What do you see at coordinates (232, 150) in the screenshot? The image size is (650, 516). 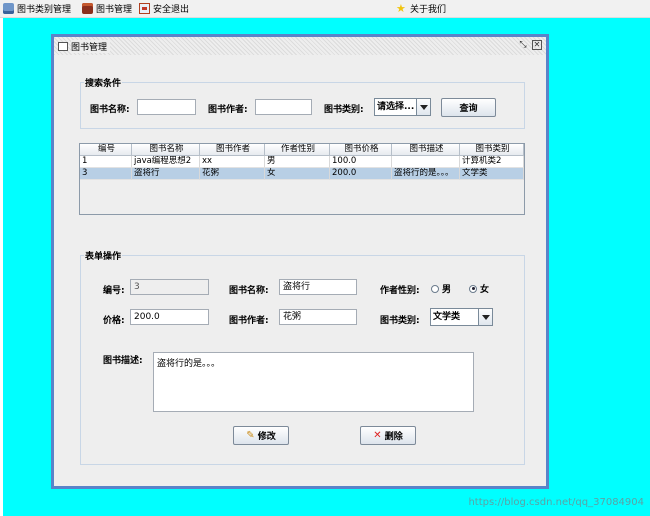 I see `col-header: 图书作者` at bounding box center [232, 150].